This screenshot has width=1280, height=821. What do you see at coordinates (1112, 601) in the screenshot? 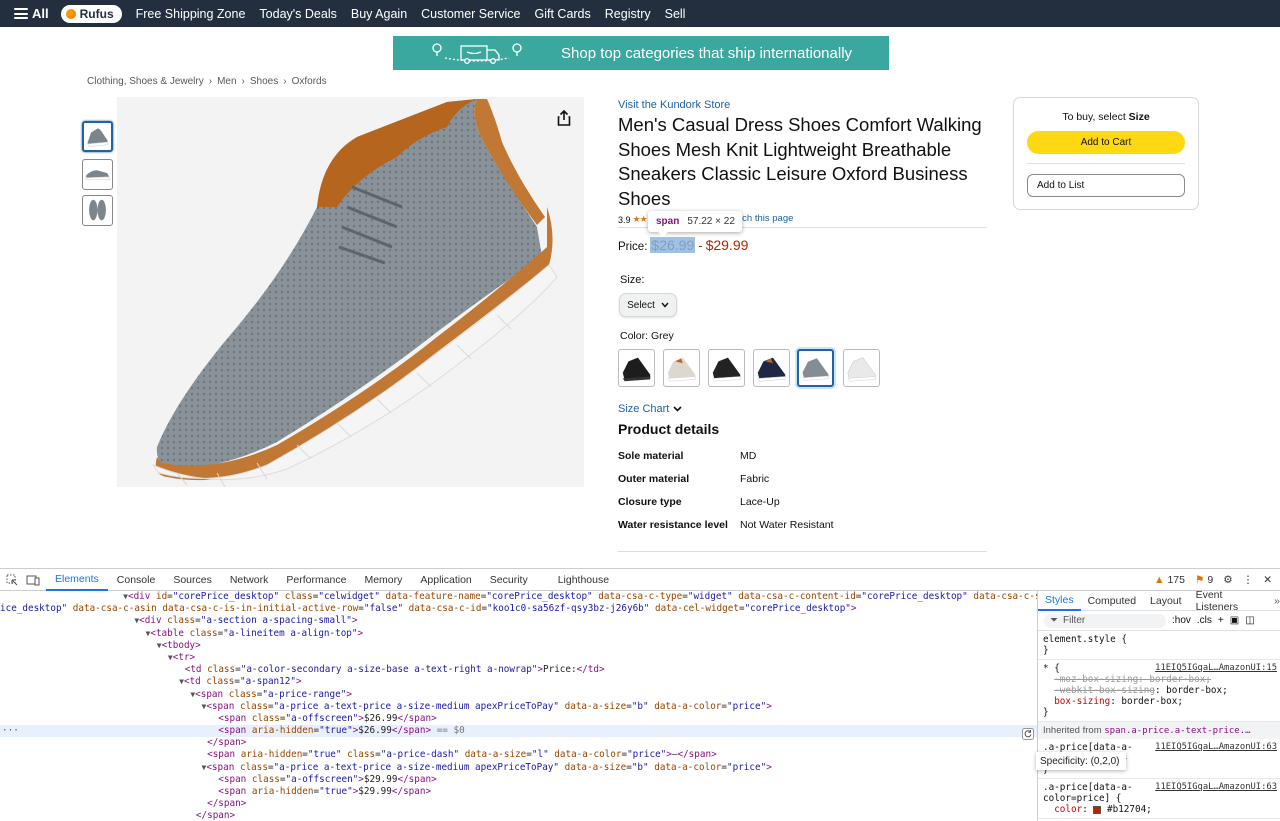
I see `tab-computed: Computed` at bounding box center [1112, 601].